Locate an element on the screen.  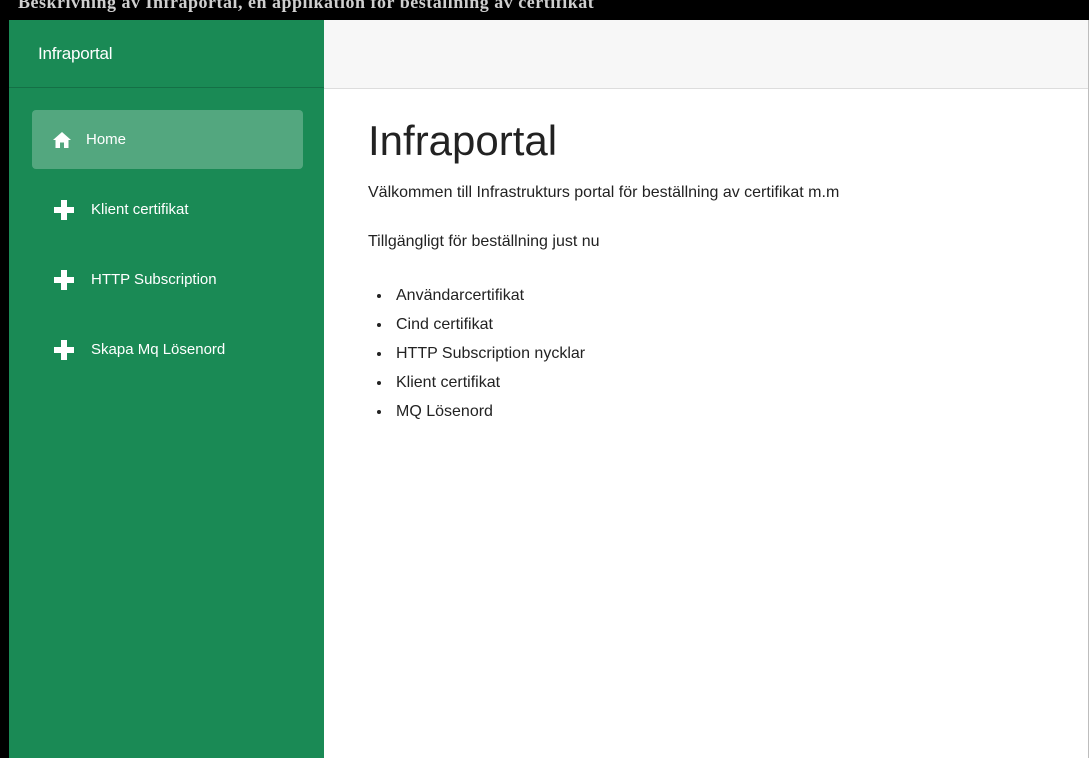
sidebar-item-label: Klient certifikat is located at coordinates (140, 209).